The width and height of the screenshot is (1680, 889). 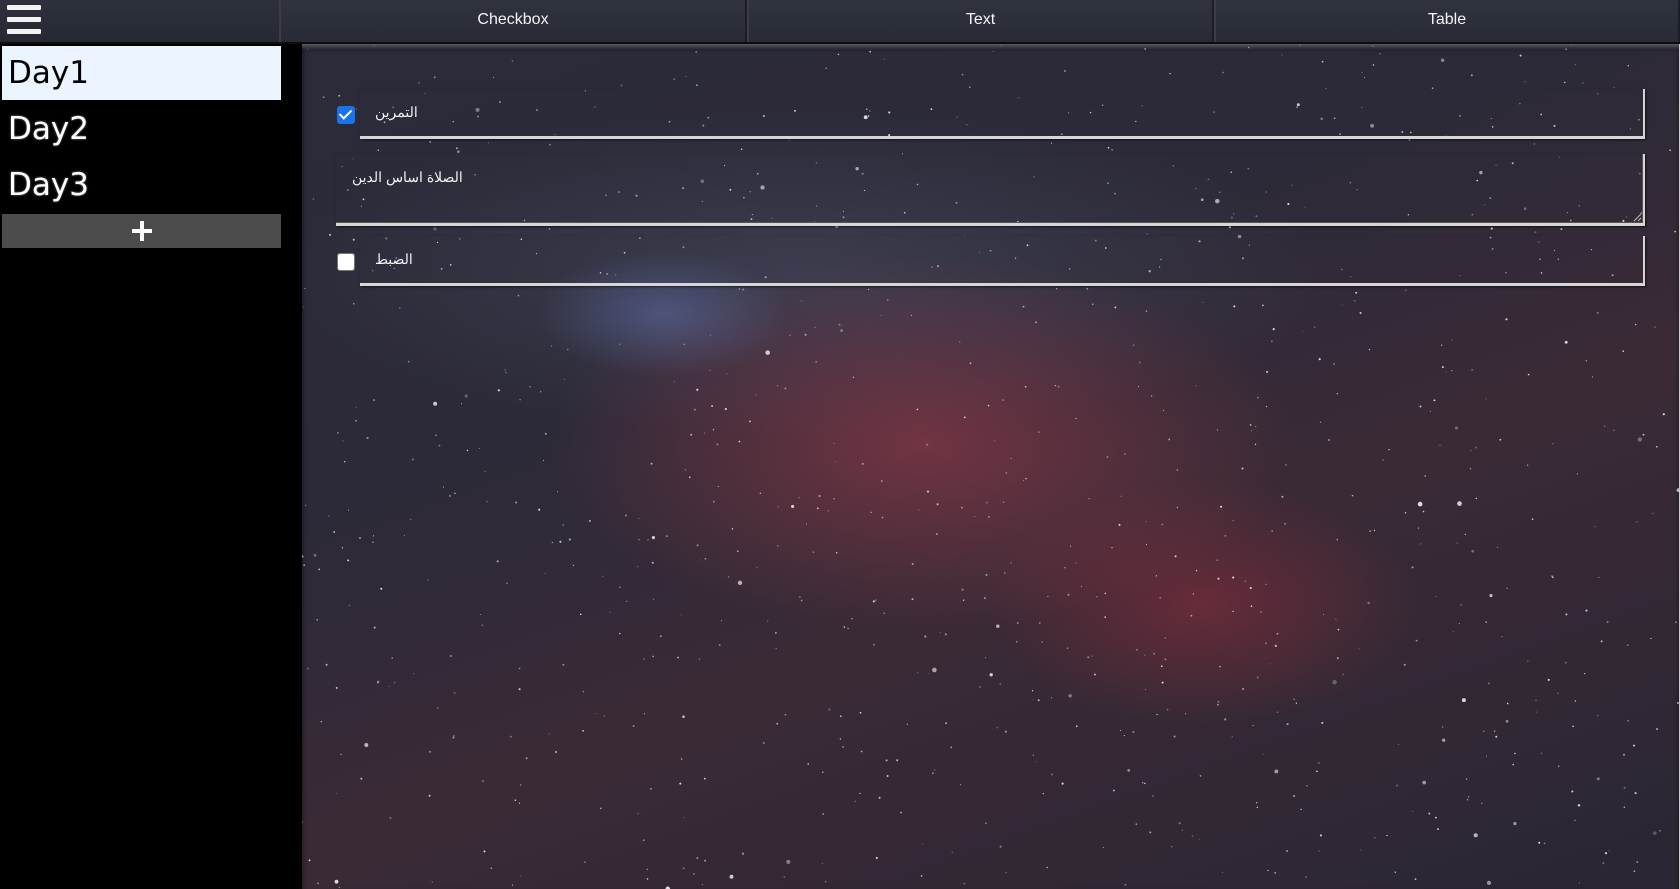 What do you see at coordinates (513, 21) in the screenshot?
I see `tab-checkbox: Checkbox` at bounding box center [513, 21].